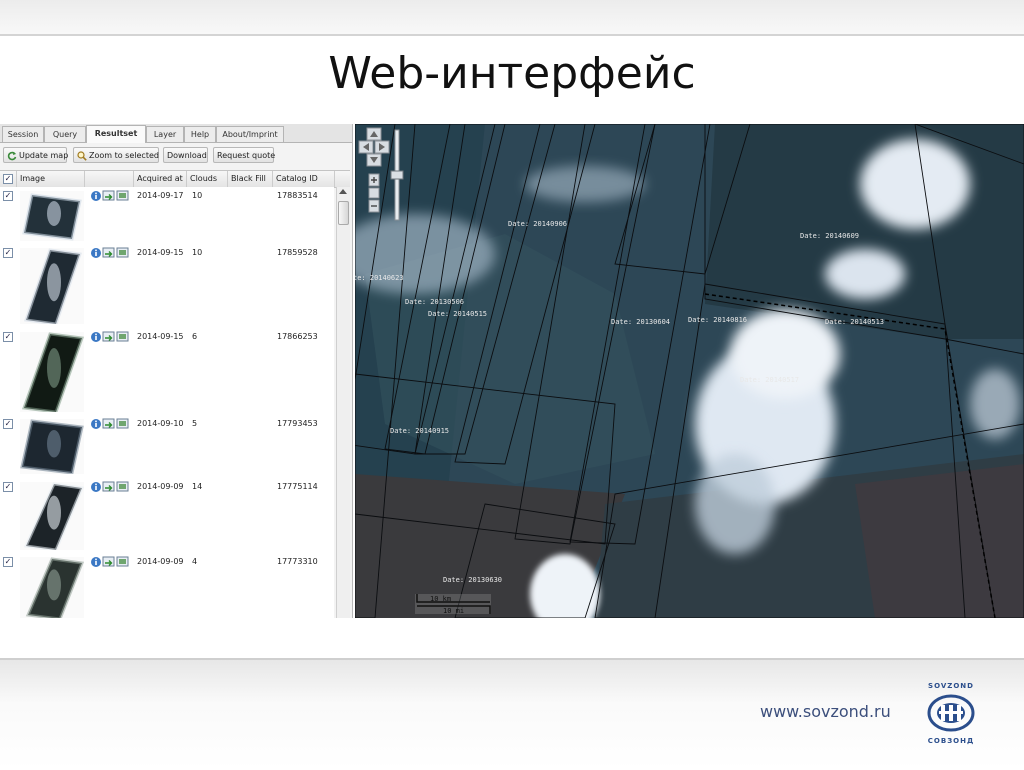  Describe the element at coordinates (65, 134) in the screenshot. I see `tab-query: Query` at that location.